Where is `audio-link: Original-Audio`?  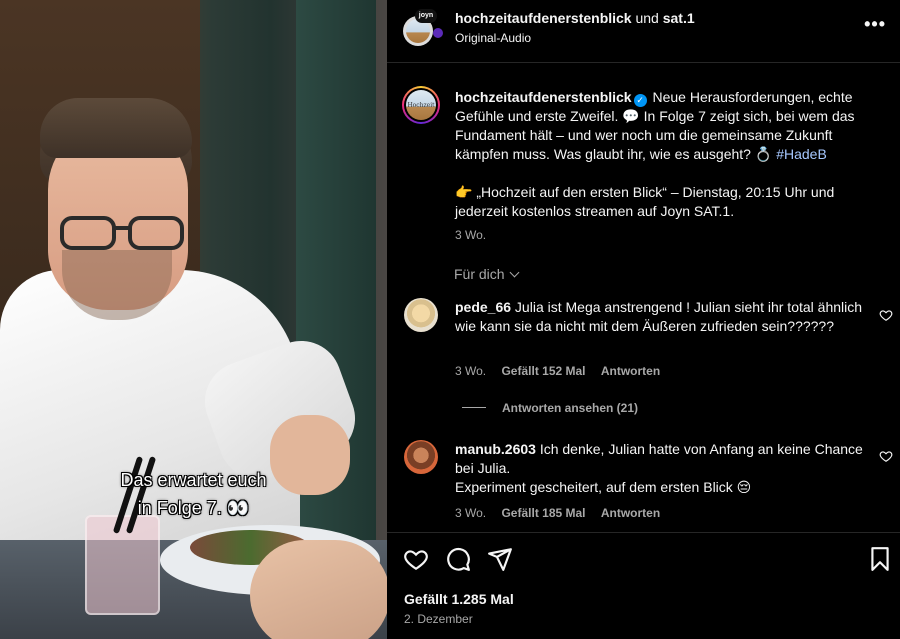
audio-link: Original-Audio is located at coordinates (493, 38).